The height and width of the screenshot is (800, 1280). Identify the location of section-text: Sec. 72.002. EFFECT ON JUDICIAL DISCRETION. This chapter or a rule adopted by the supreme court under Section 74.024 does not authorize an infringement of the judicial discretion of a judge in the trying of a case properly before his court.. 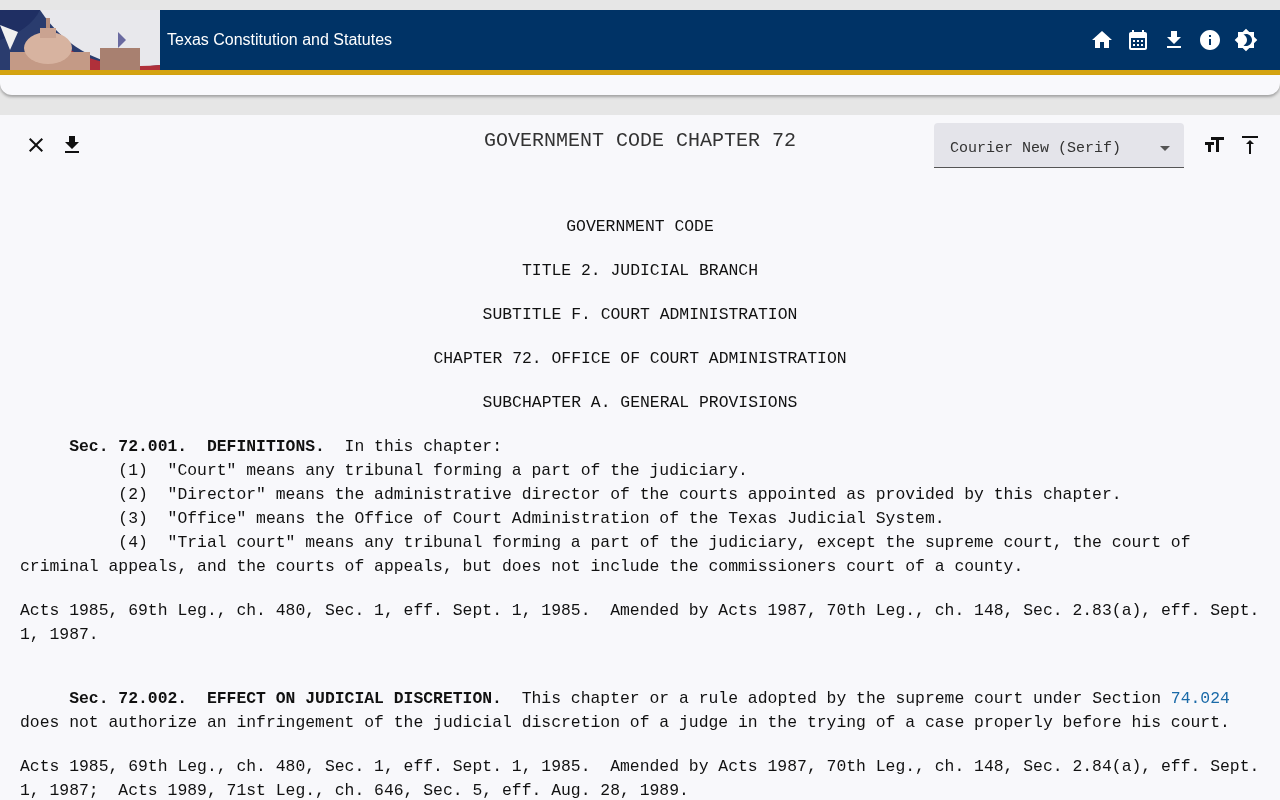
(625, 711).